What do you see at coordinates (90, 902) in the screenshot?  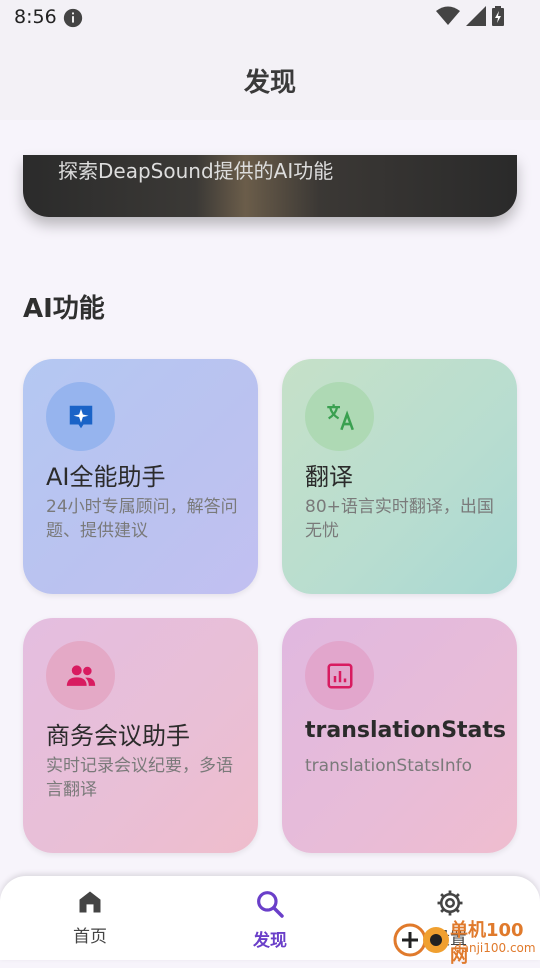 I see `home-icon` at bounding box center [90, 902].